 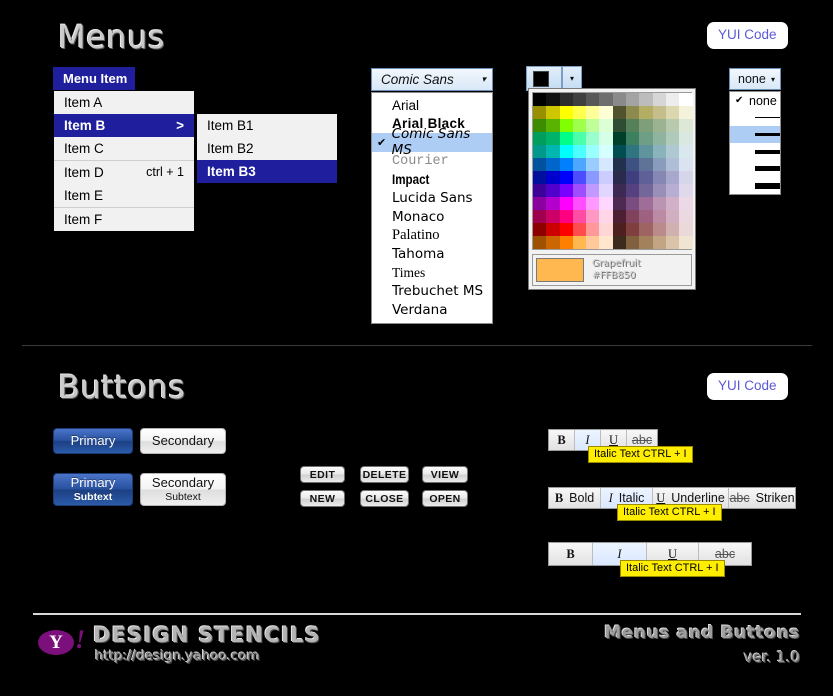 What do you see at coordinates (267, 125) in the screenshot?
I see `submenu-item-item-b1: Item B1` at bounding box center [267, 125].